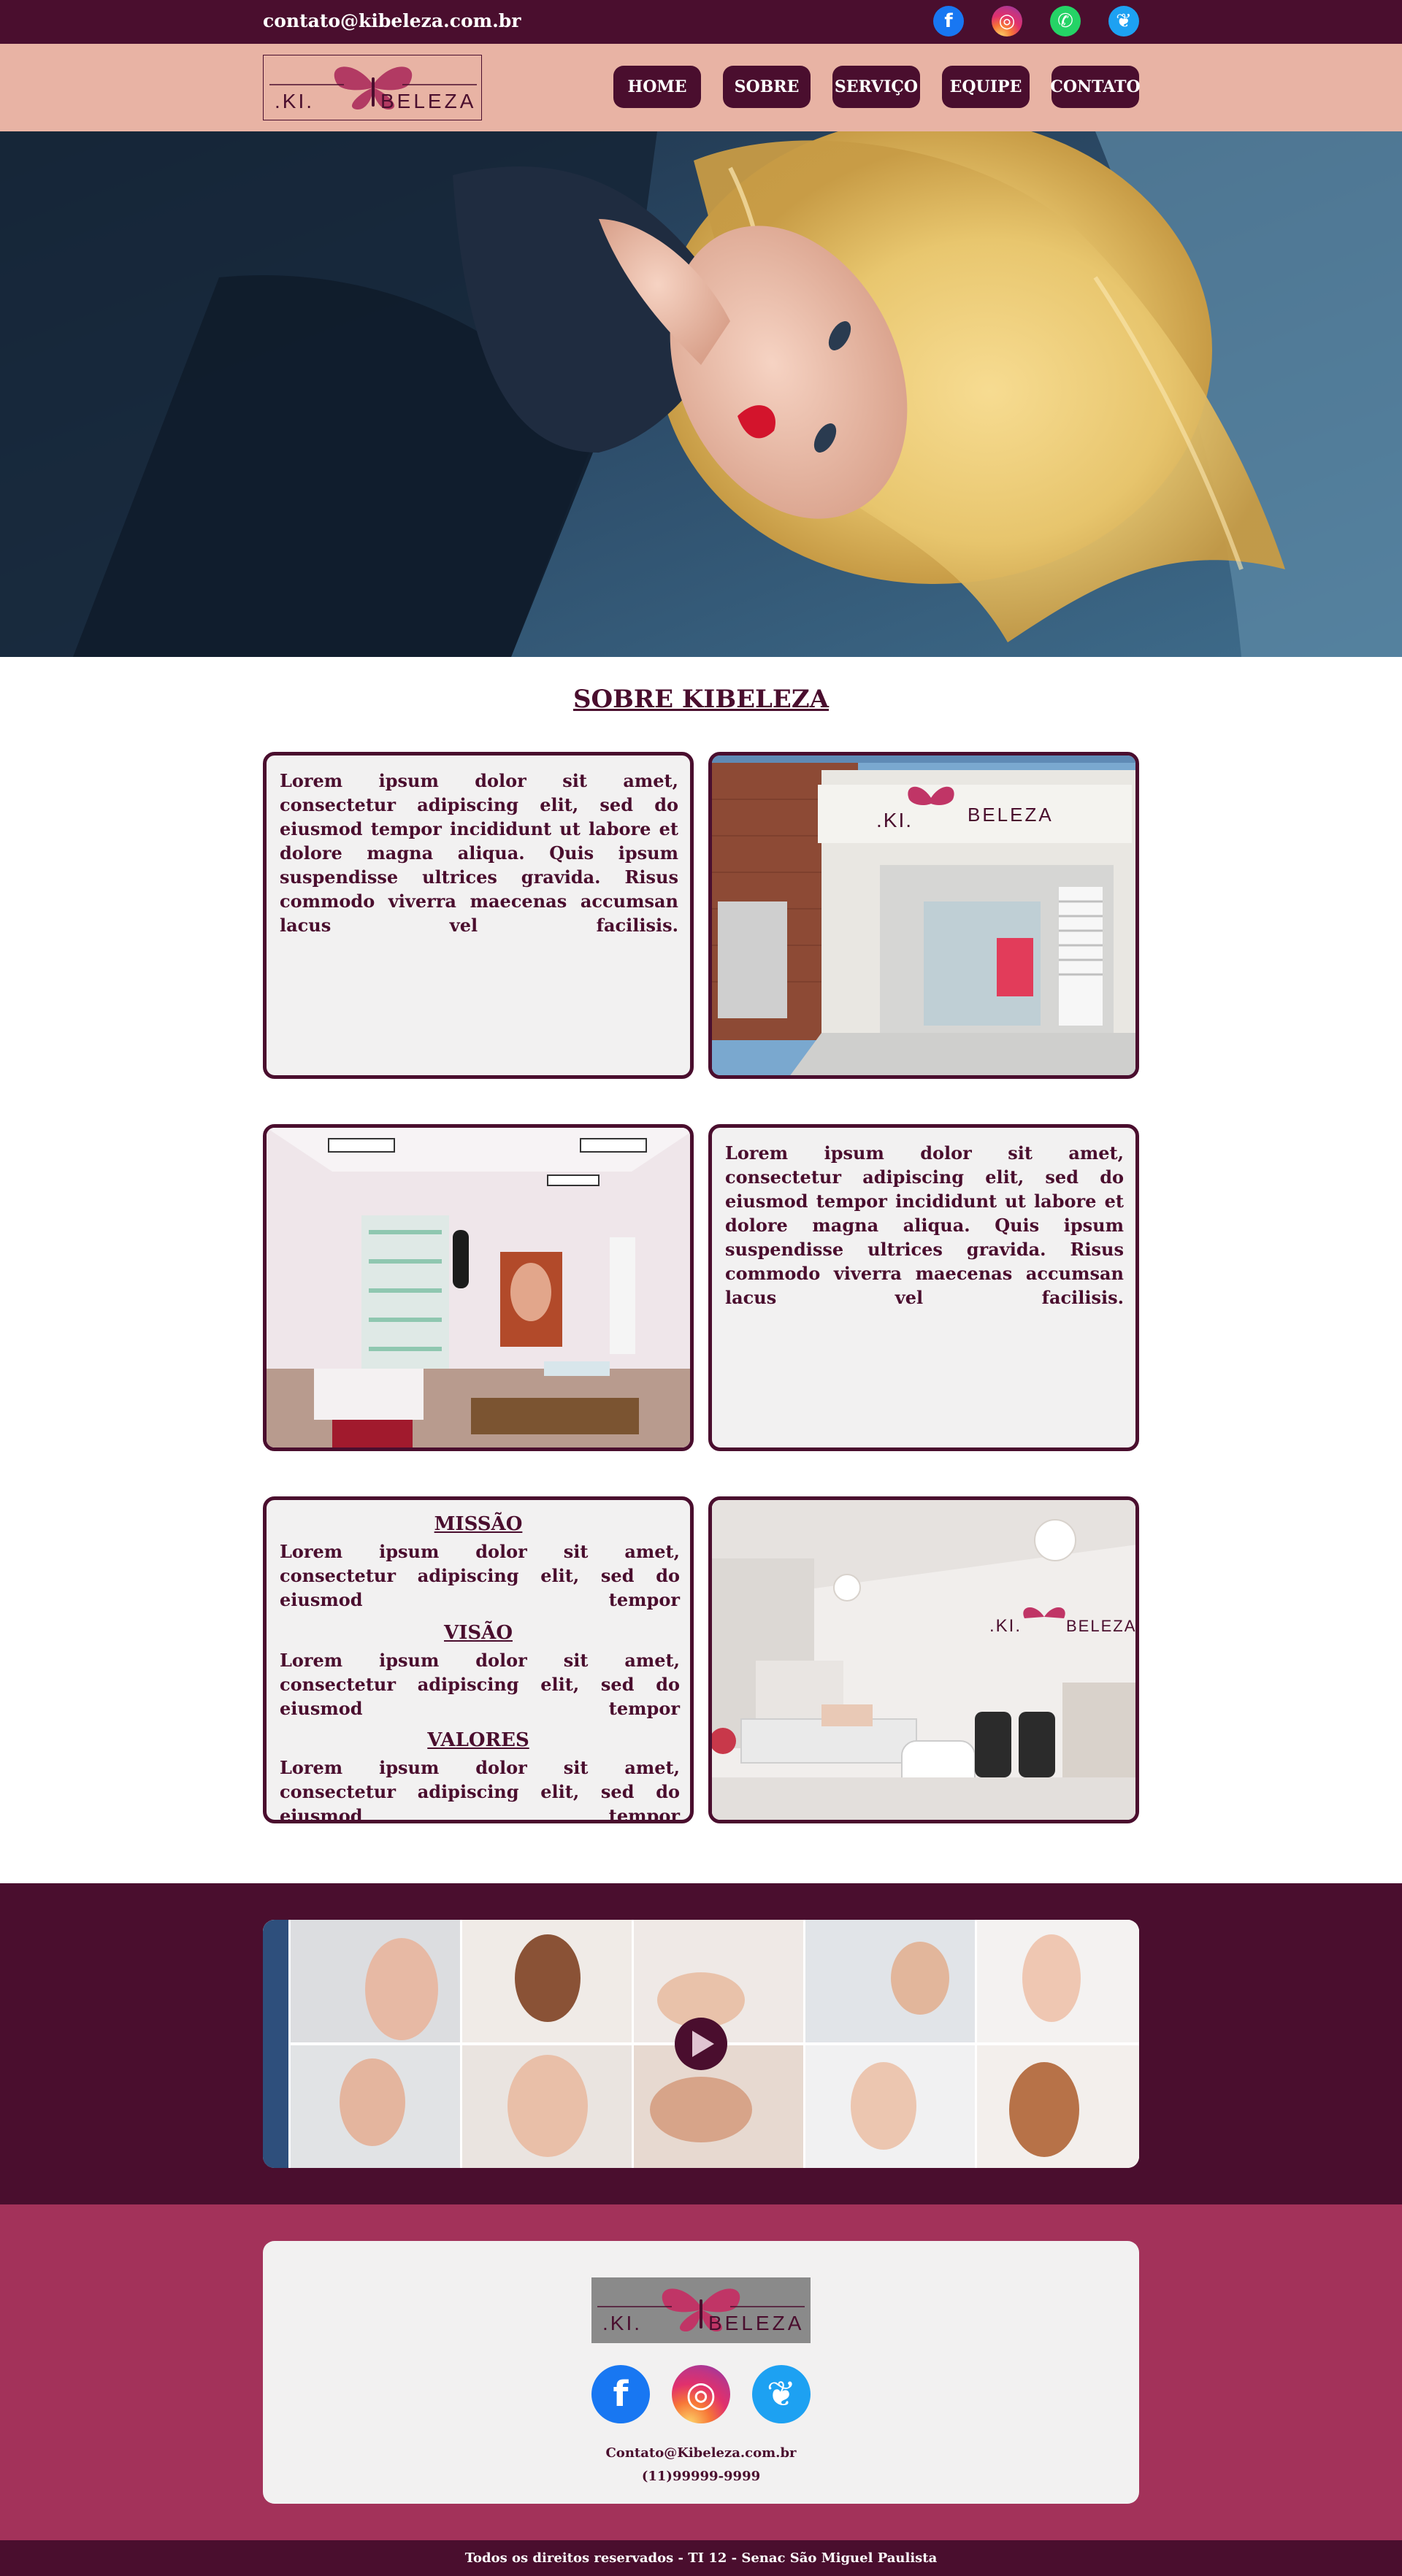 This screenshot has height=2576, width=1402. Describe the element at coordinates (986, 87) in the screenshot. I see `nav-equipe: EQUIPE` at that location.